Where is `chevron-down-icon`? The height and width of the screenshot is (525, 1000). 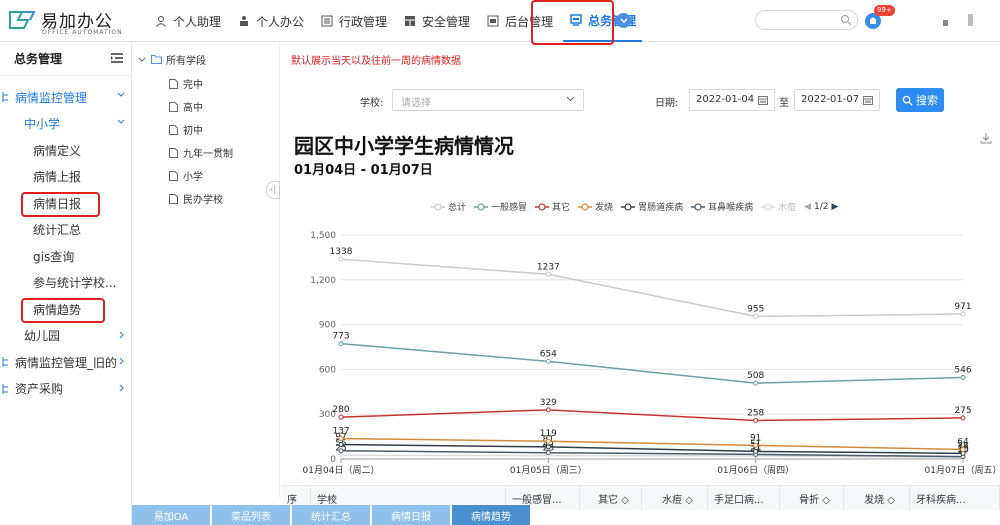
chevron-down-icon is located at coordinates (121, 94).